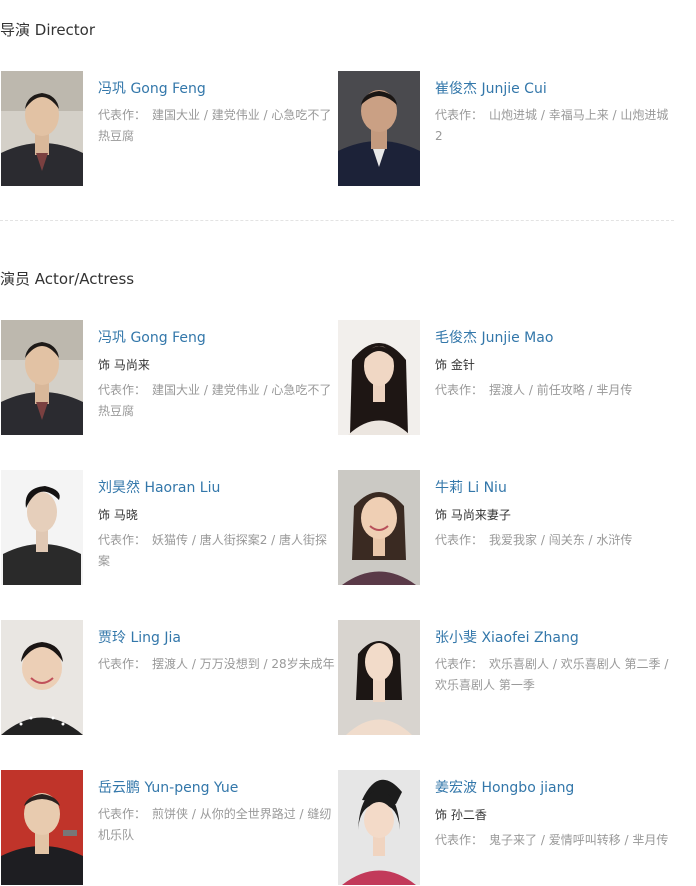 The height and width of the screenshot is (886, 696). What do you see at coordinates (503, 528) in the screenshot?
I see `cast-card: 牛莉 Li Niu 饰 马尚来妻子 代表作： 我爱我家 / 闯关东 / 水浒传` at bounding box center [503, 528].